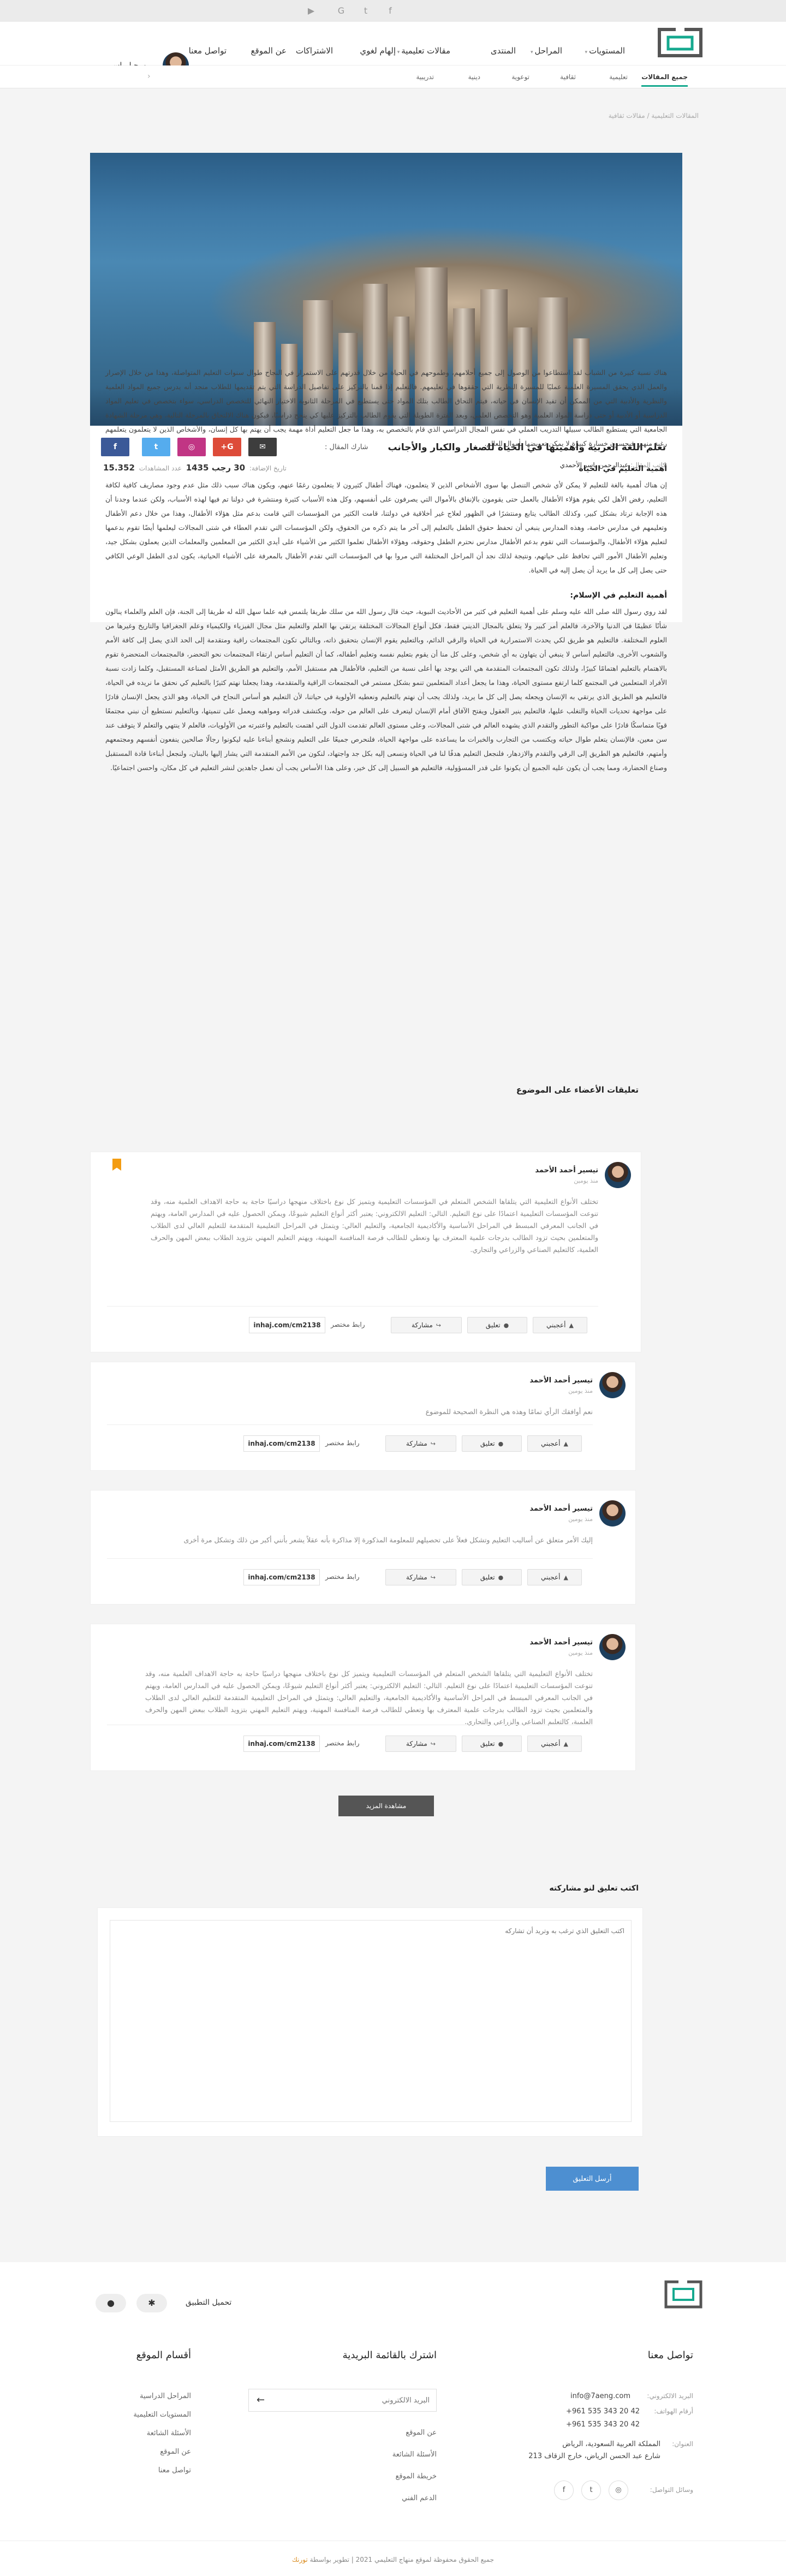 The width and height of the screenshot is (786, 2576). Describe the element at coordinates (618, 77) in the screenshot. I see `tab-category: تعليمية` at that location.